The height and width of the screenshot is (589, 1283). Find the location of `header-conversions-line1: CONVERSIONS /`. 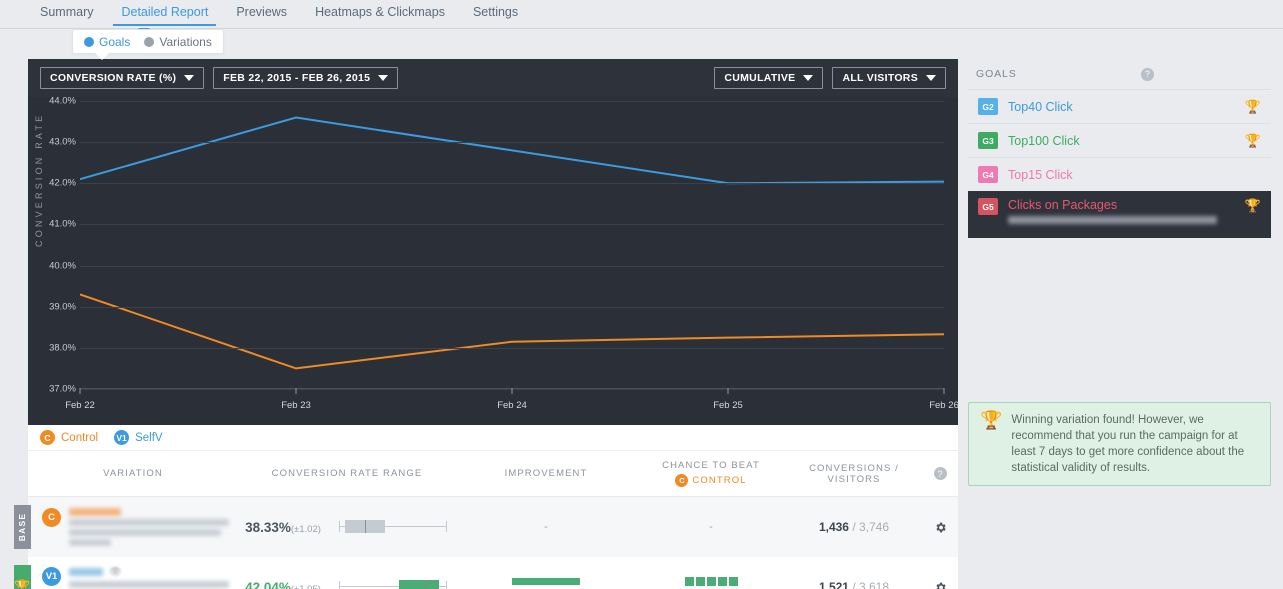

header-conversions-line1: CONVERSIONS / is located at coordinates (854, 468).